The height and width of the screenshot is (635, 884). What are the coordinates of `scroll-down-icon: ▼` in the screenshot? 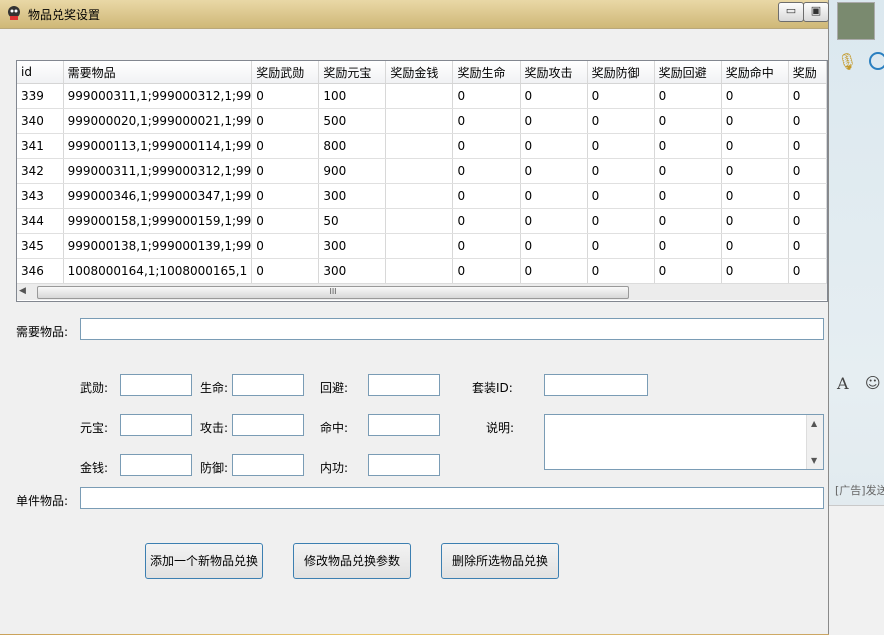 It's located at (814, 460).